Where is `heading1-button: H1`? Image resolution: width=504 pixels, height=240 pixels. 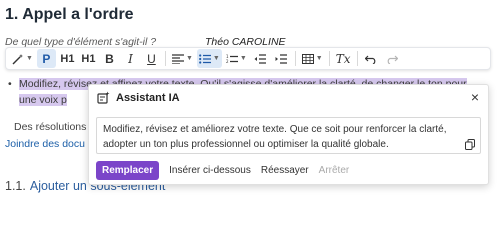
heading1-button: H1 is located at coordinates (67, 58).